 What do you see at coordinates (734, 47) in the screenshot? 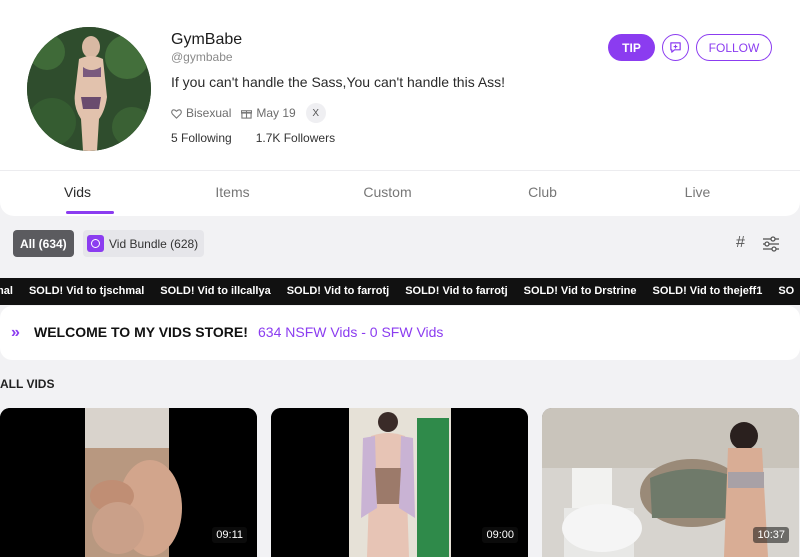
I see `follow-button: FOLLOW` at bounding box center [734, 47].